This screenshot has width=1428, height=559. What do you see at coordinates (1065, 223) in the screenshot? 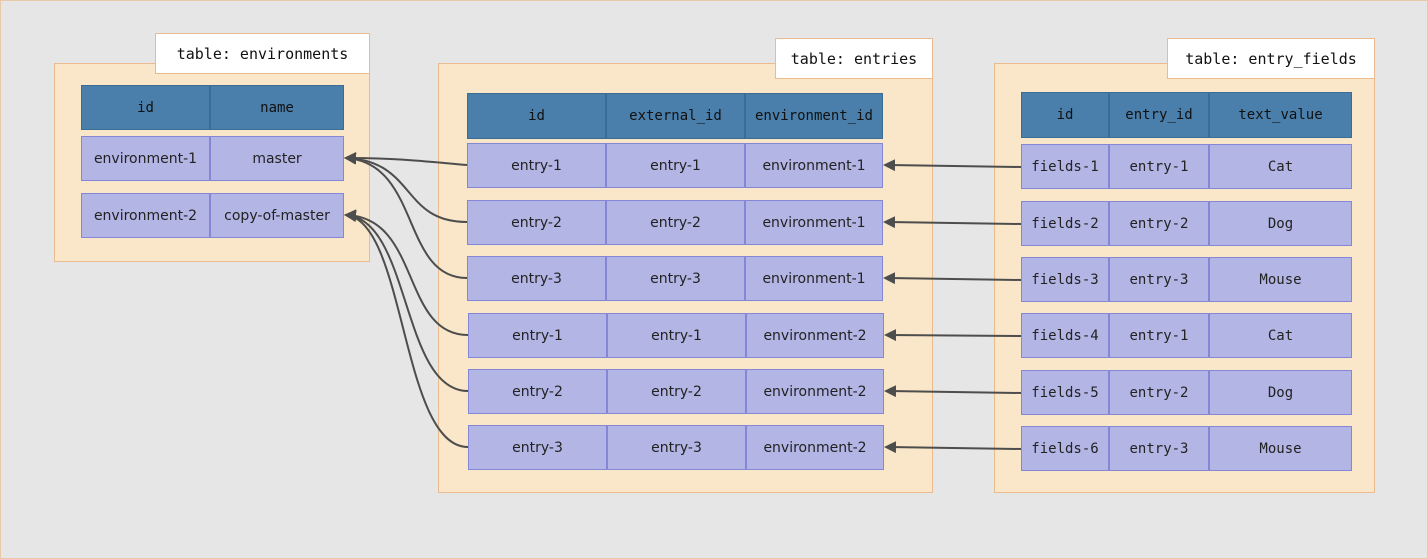
I see `table-cell: fields-2` at bounding box center [1065, 223].